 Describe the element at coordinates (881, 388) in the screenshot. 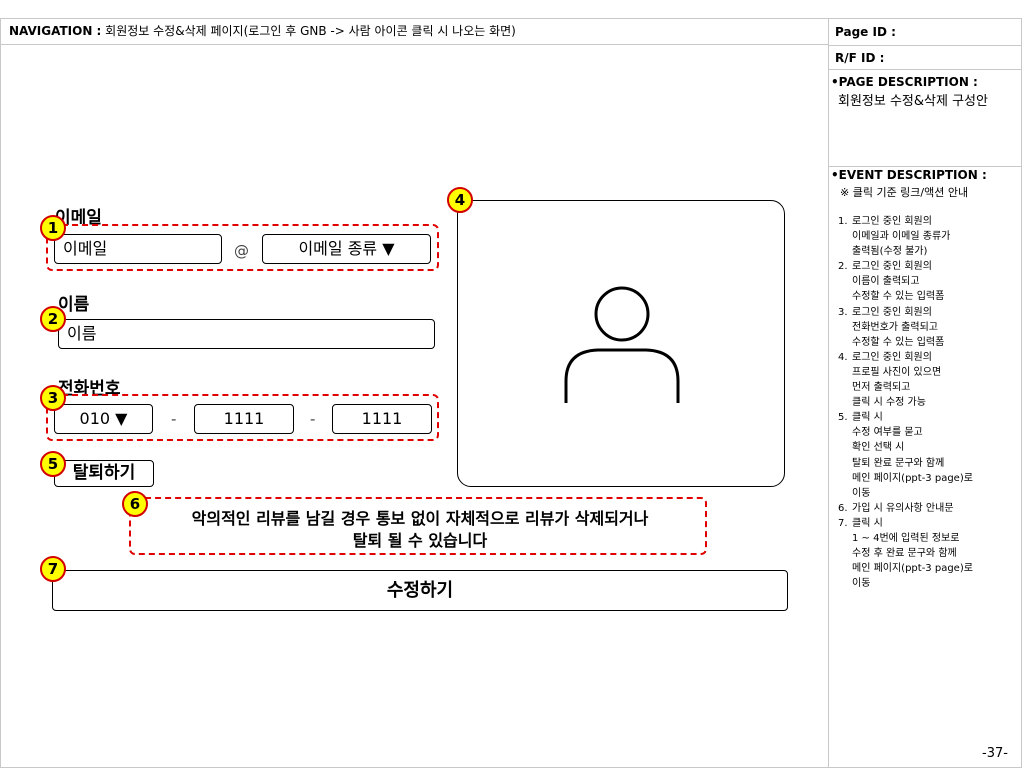

I see `event-text: 먼저 출력되고` at that location.